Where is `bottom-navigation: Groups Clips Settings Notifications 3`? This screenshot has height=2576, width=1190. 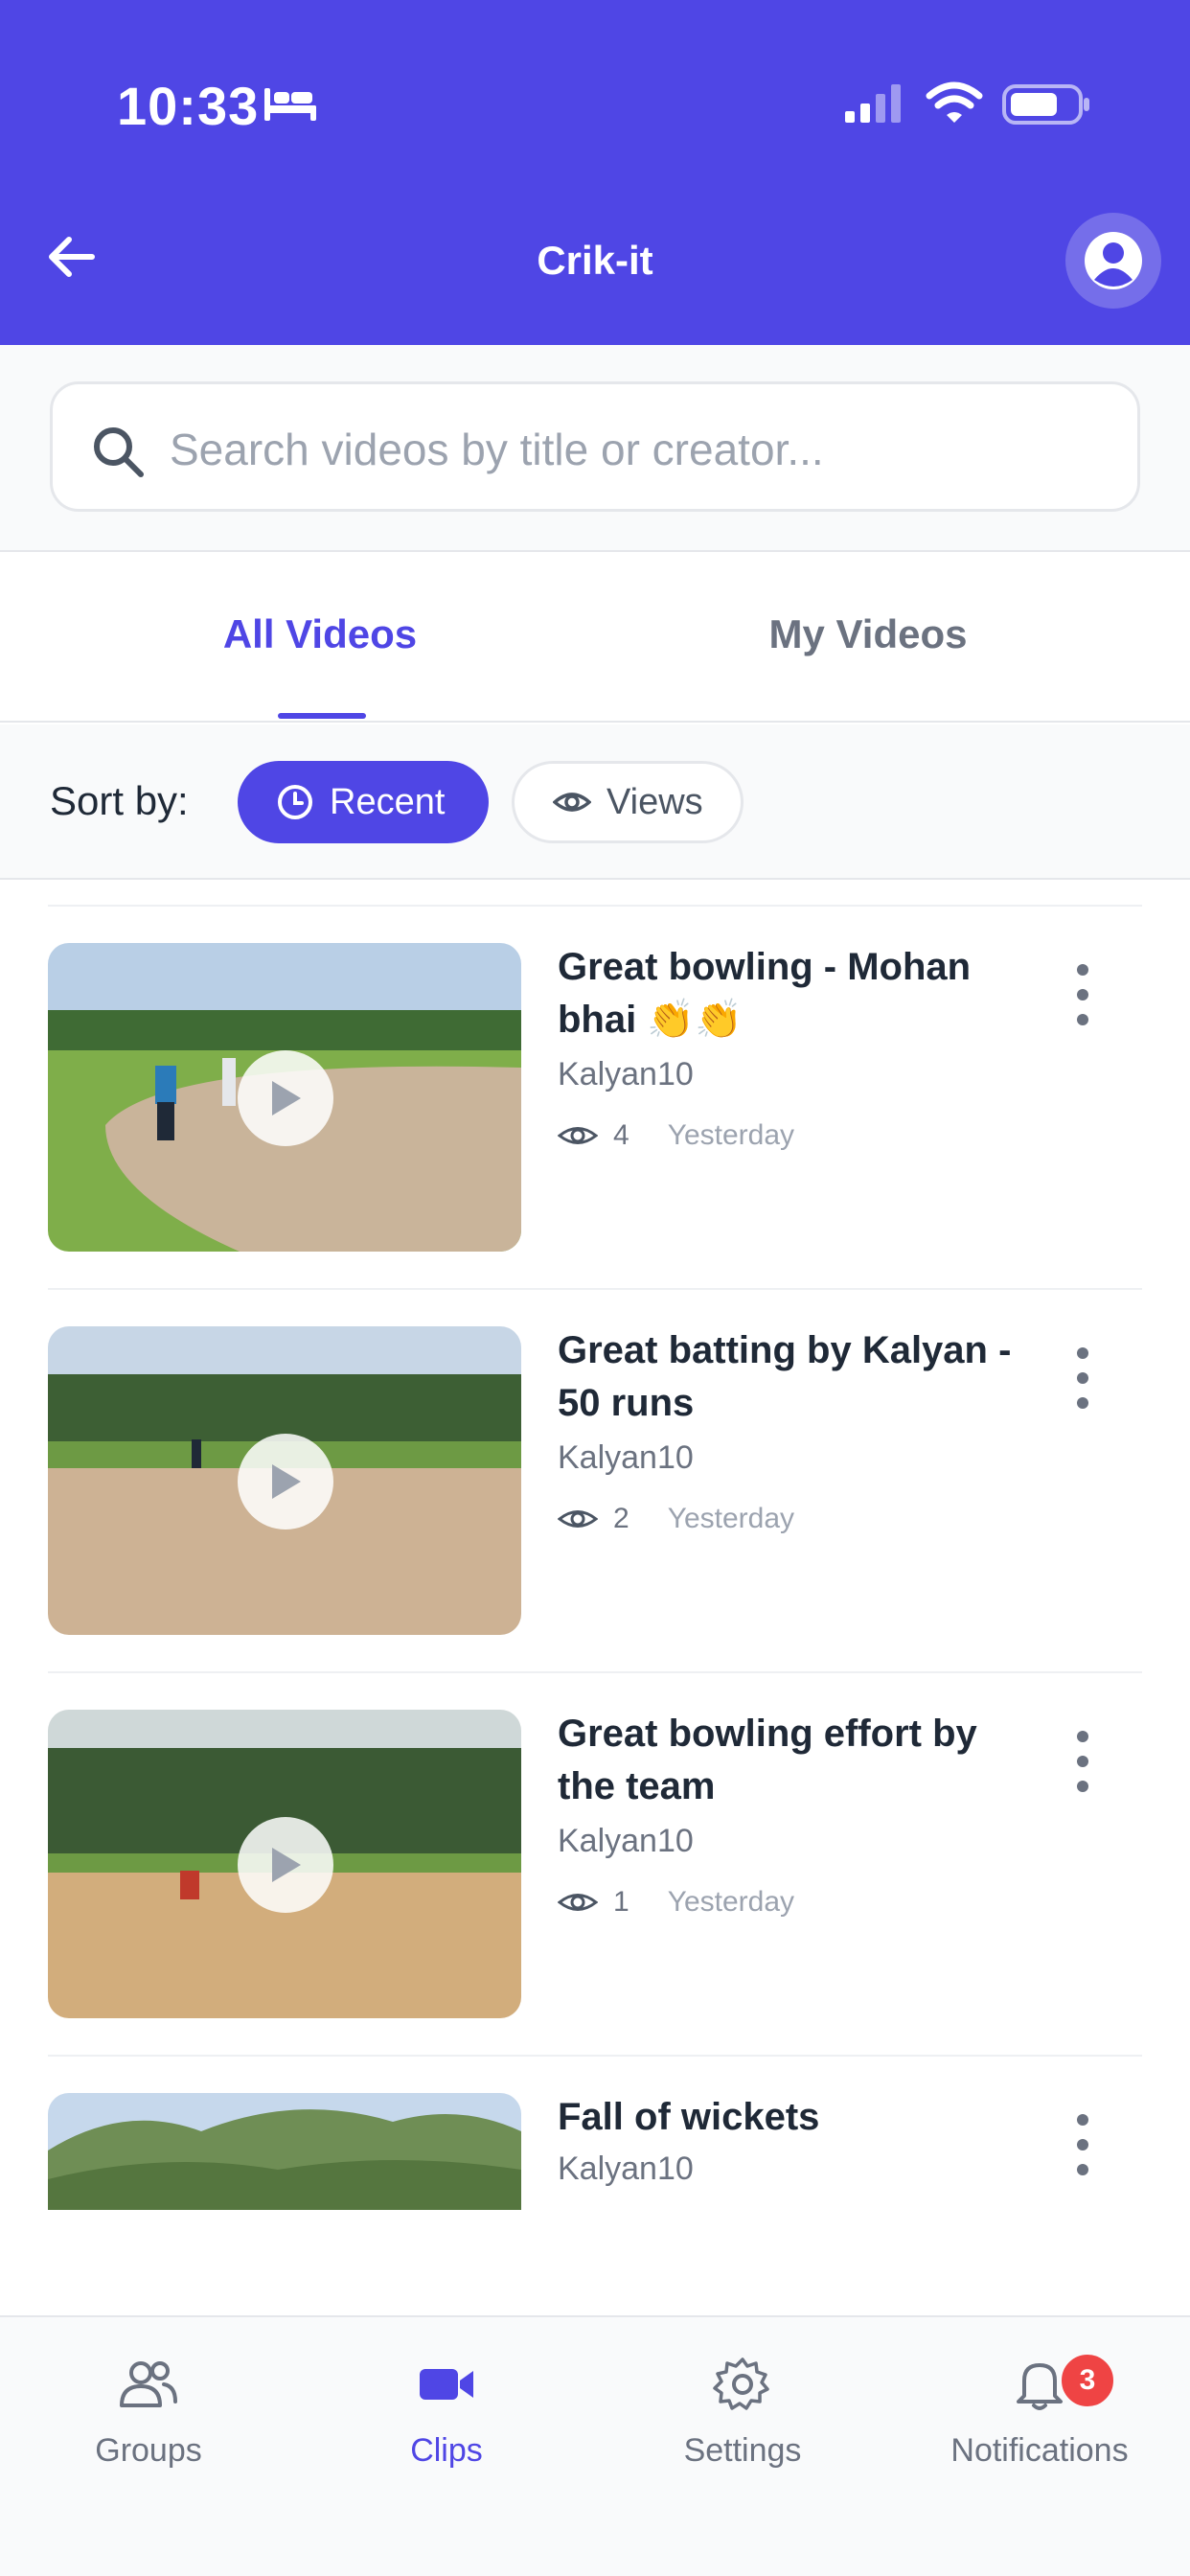 bottom-navigation: Groups Clips Settings Notifications 3 is located at coordinates (595, 2445).